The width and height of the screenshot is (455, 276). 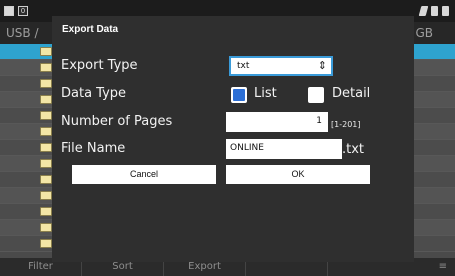 I want to click on export-type-value: txt, so click(x=243, y=66).